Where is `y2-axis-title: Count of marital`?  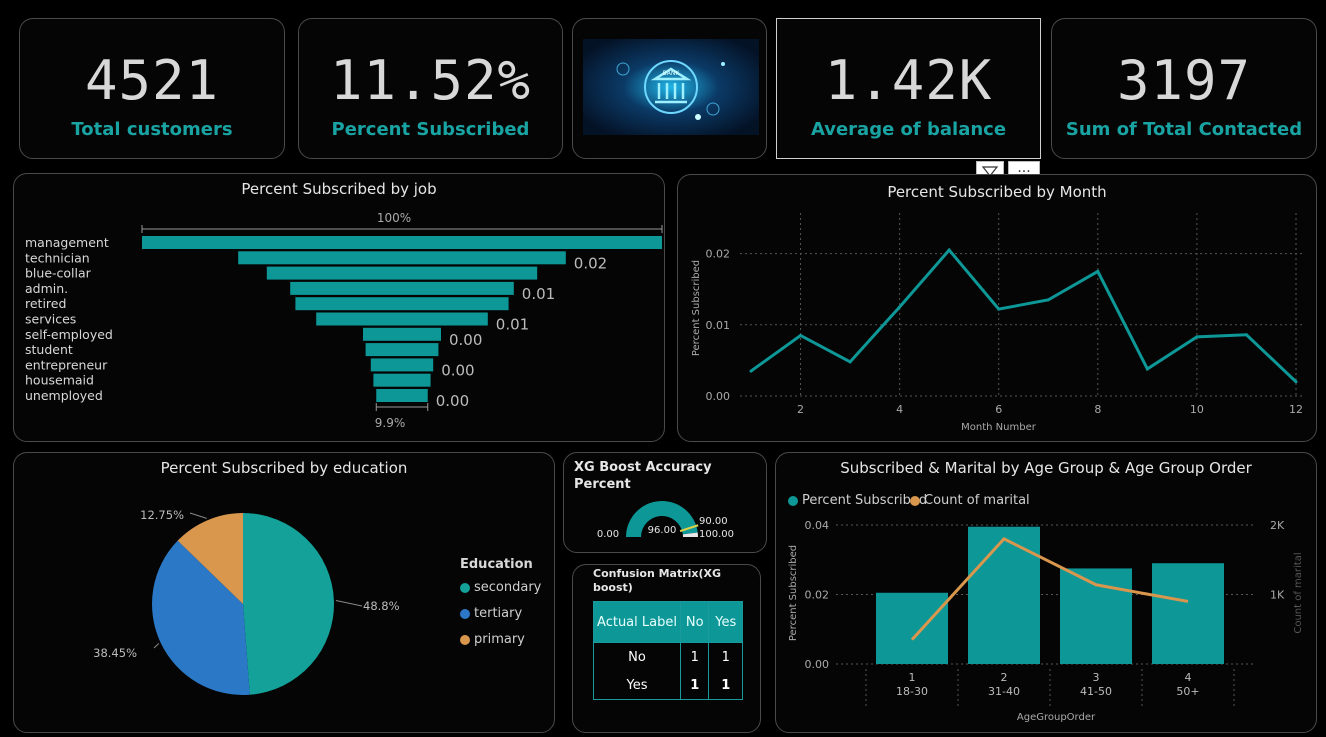 y2-axis-title: Count of marital is located at coordinates (1298, 592).